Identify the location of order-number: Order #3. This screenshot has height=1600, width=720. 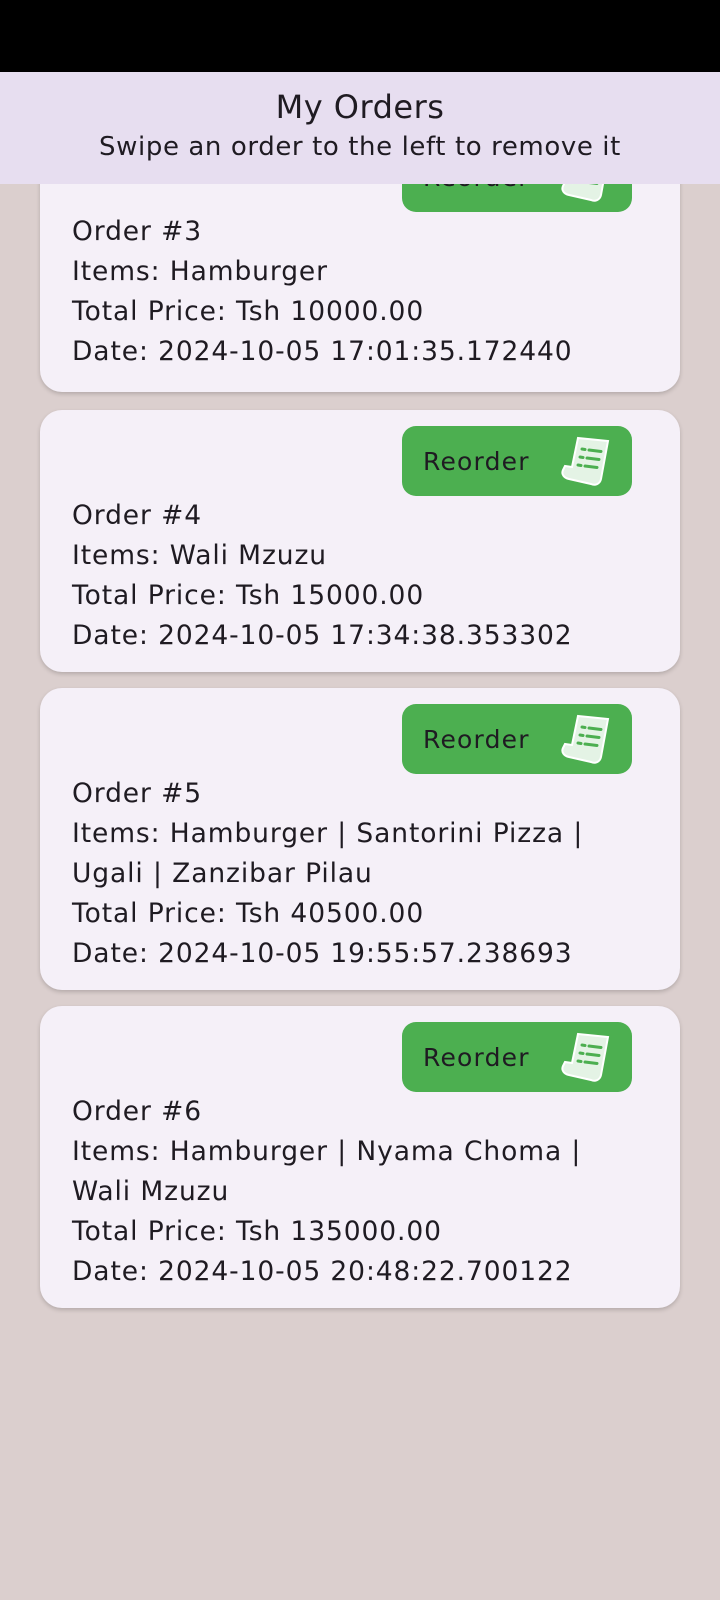
(137, 231).